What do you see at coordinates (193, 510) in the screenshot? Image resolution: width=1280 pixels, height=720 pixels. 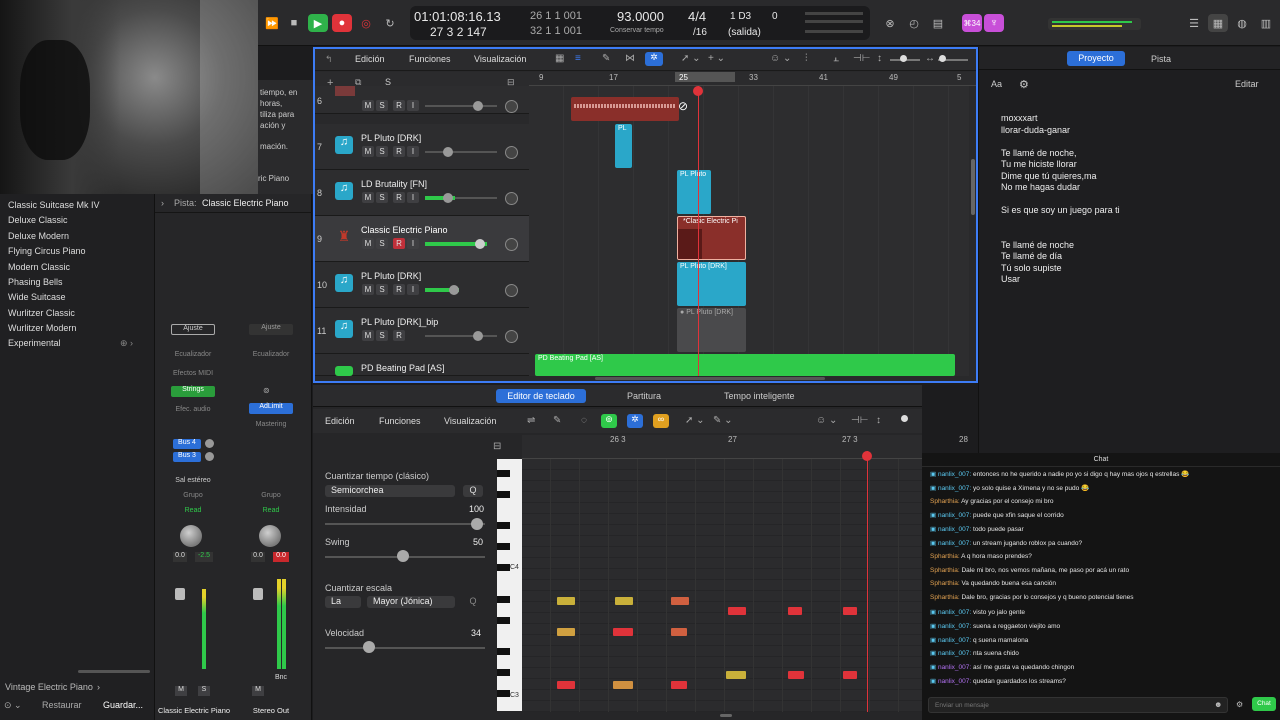 I see `automation-mode: Read` at bounding box center [193, 510].